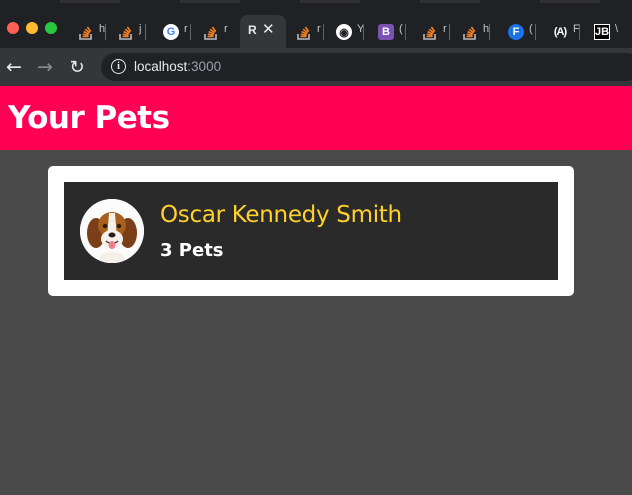 This screenshot has width=632, height=495. Describe the element at coordinates (13, 28) in the screenshot. I see `close-window-button` at that location.